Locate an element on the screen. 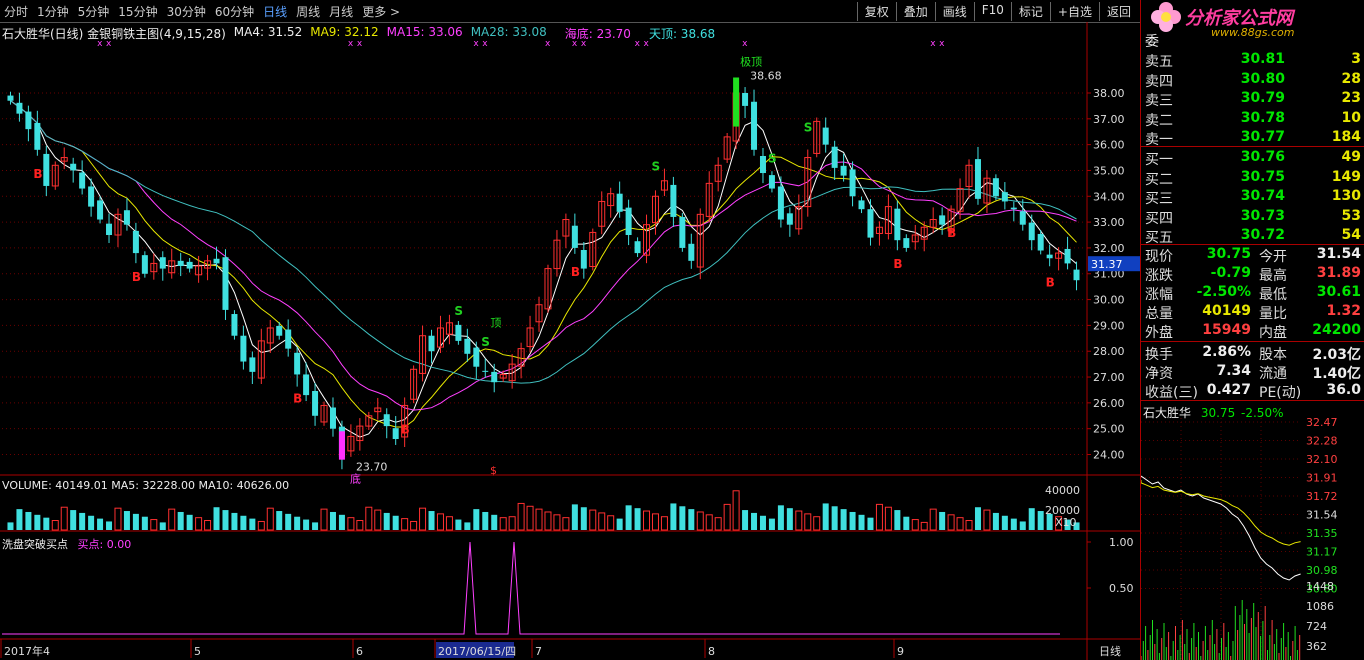 This screenshot has width=1364, height=660. period-tab: 分时 is located at coordinates (16, 11).